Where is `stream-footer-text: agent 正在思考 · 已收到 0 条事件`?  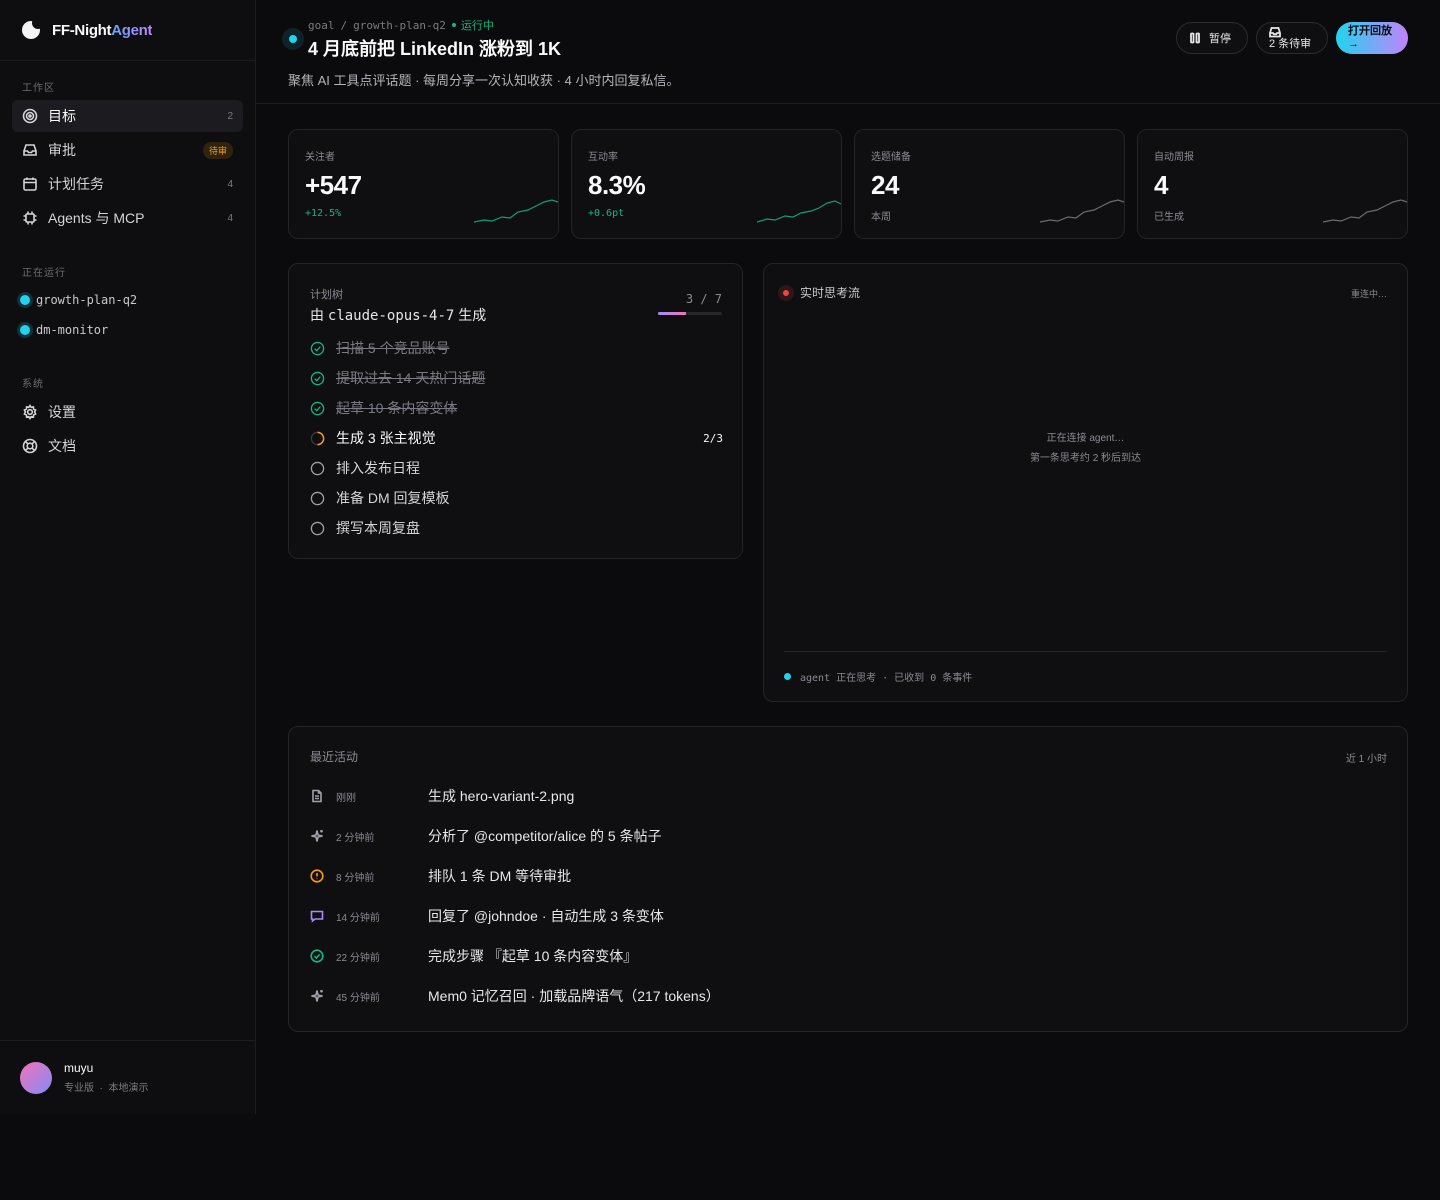
stream-footer-text: agent 正在思考 · 已收到 0 条事件 is located at coordinates (886, 678).